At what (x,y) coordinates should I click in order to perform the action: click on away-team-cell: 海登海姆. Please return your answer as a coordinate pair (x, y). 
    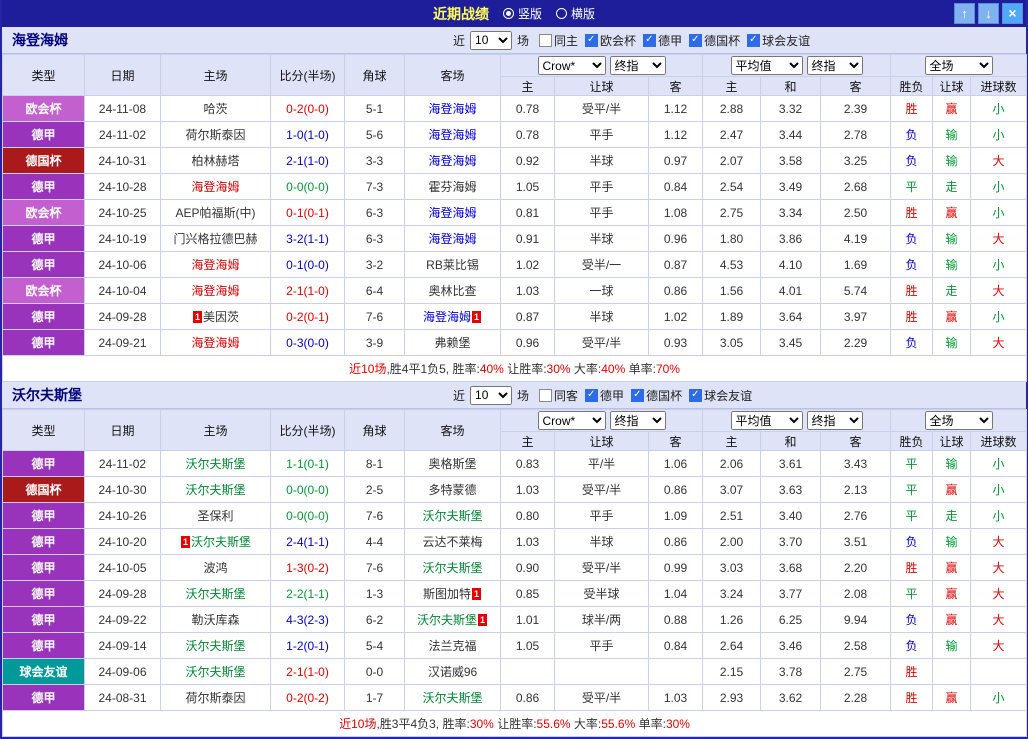
    Looking at the image, I should click on (452, 108).